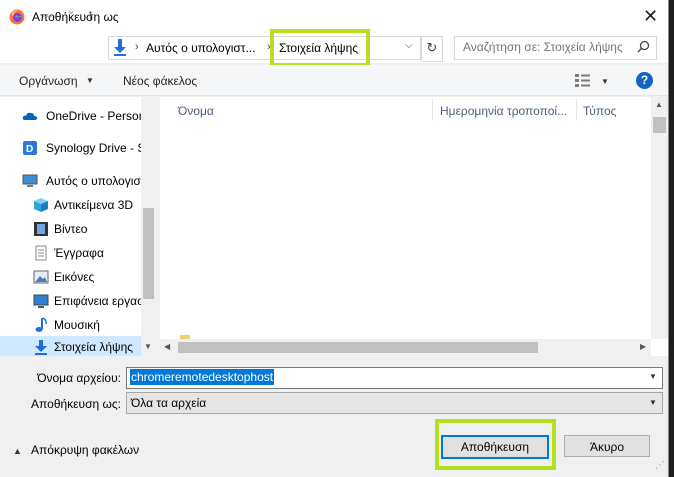  Describe the element at coordinates (90, 14) in the screenshot. I see `up-arrow-icon: ↑` at that location.